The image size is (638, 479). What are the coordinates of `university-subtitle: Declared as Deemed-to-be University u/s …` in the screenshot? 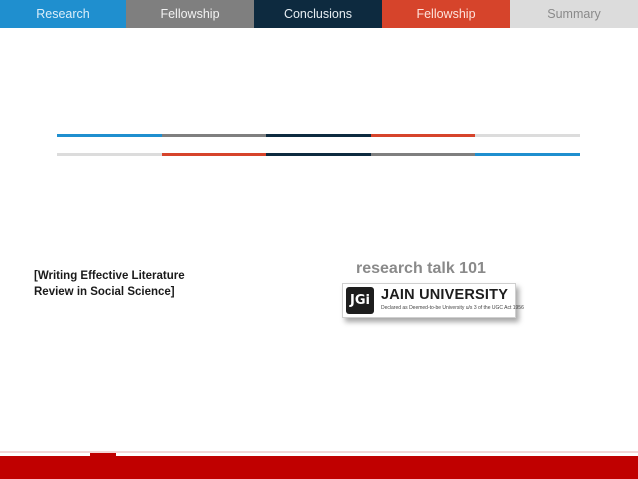 It's located at (452, 308).